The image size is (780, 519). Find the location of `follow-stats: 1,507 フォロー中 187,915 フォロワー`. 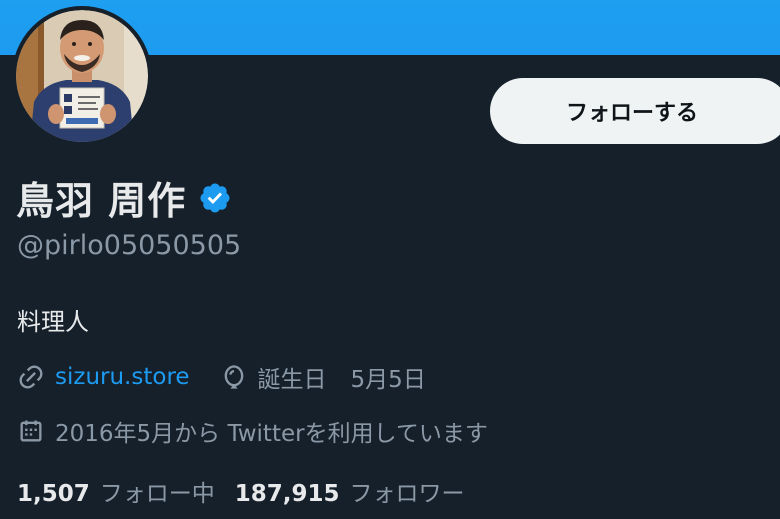

follow-stats: 1,507 フォロー中 187,915 フォロワー is located at coordinates (241, 491).